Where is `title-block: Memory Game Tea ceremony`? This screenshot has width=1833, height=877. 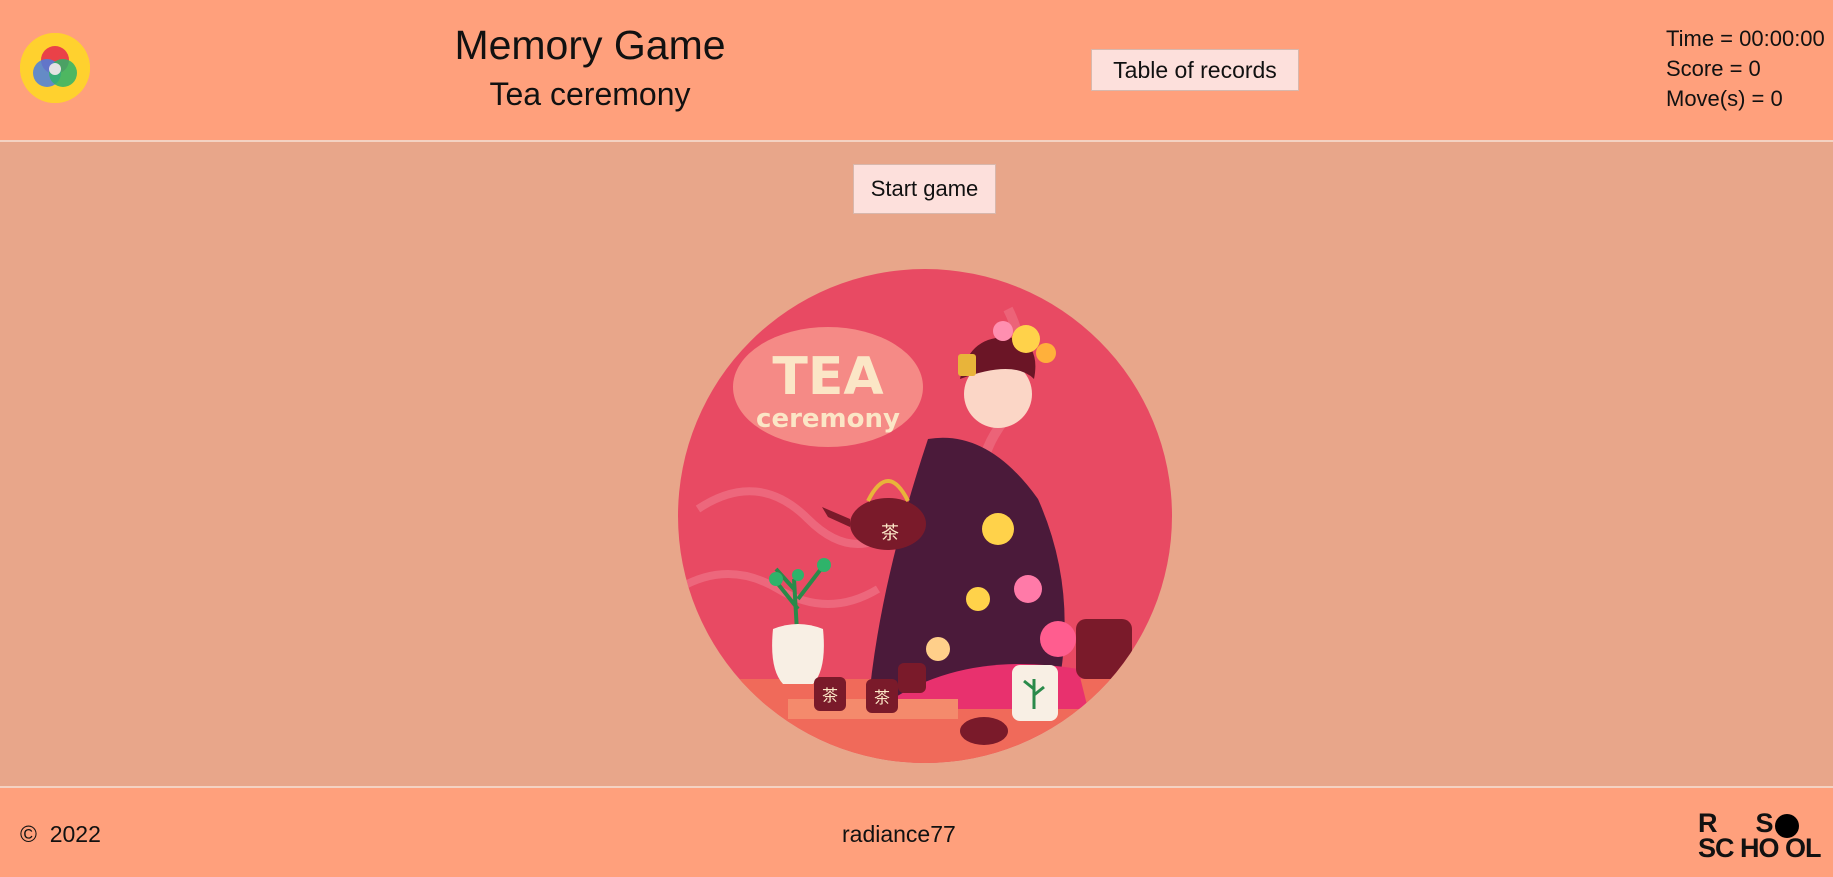
title-block: Memory Game Tea ceremony is located at coordinates (590, 67).